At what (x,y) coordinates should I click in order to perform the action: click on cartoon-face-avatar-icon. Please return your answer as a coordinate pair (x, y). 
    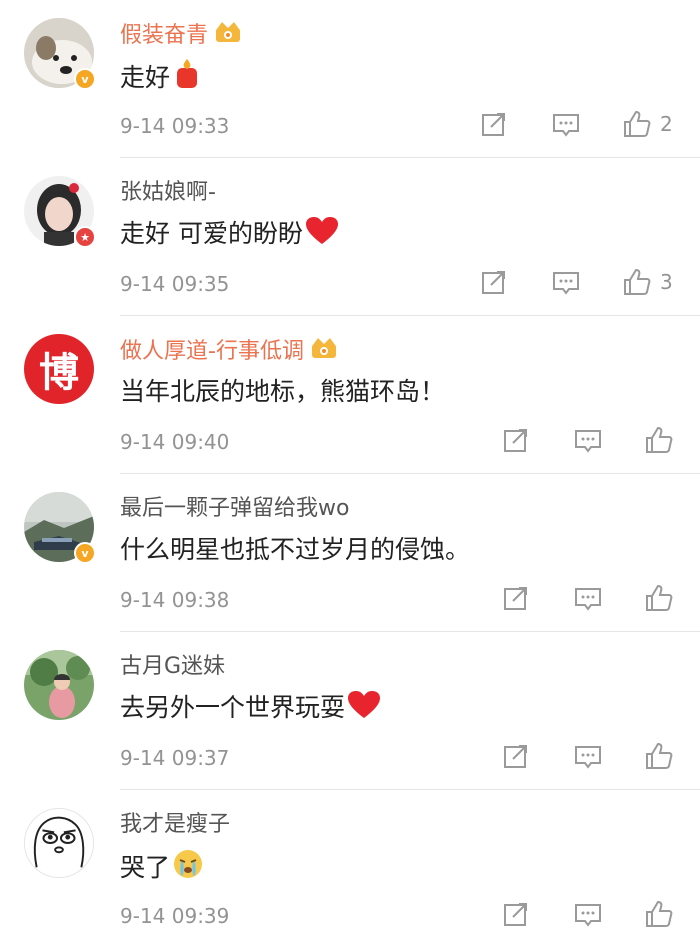
    Looking at the image, I should click on (59, 843).